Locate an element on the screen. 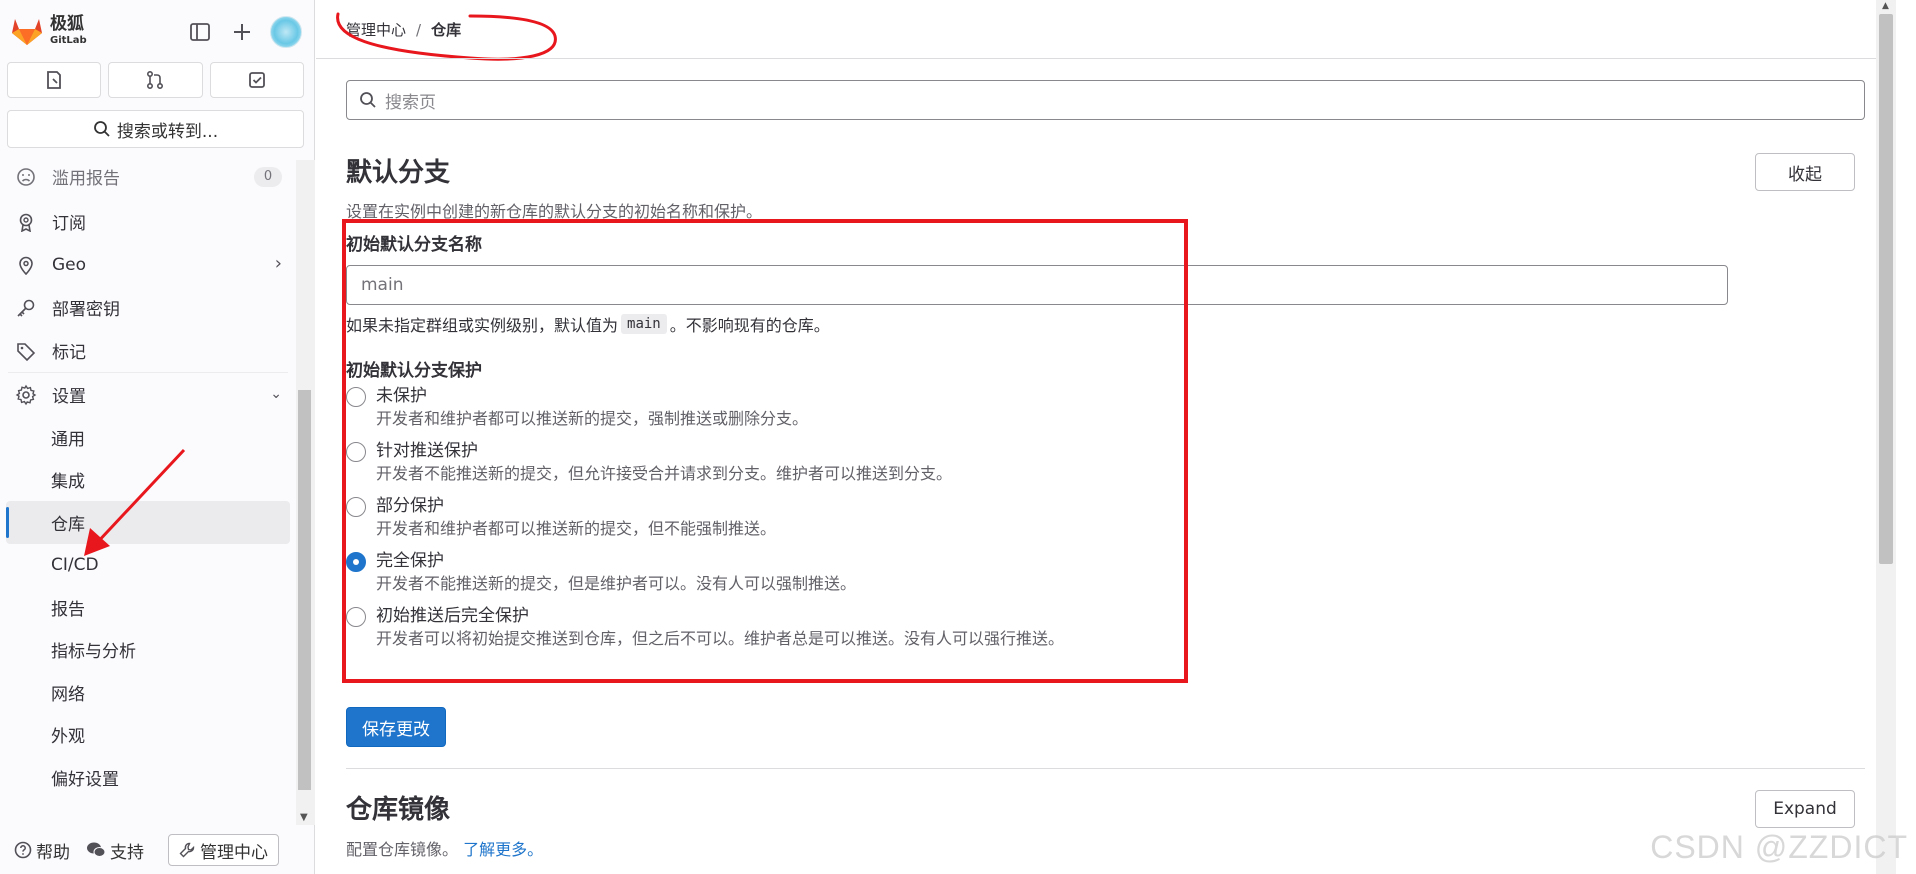 The image size is (1916, 874). page-search-input: 搜索页 is located at coordinates (1105, 100).